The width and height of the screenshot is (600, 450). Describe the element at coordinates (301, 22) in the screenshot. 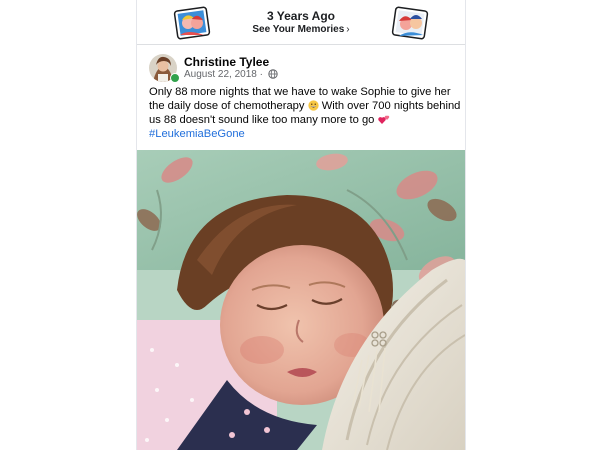

I see `memories-banner: 3 Years Ago See Your Memories ›` at that location.